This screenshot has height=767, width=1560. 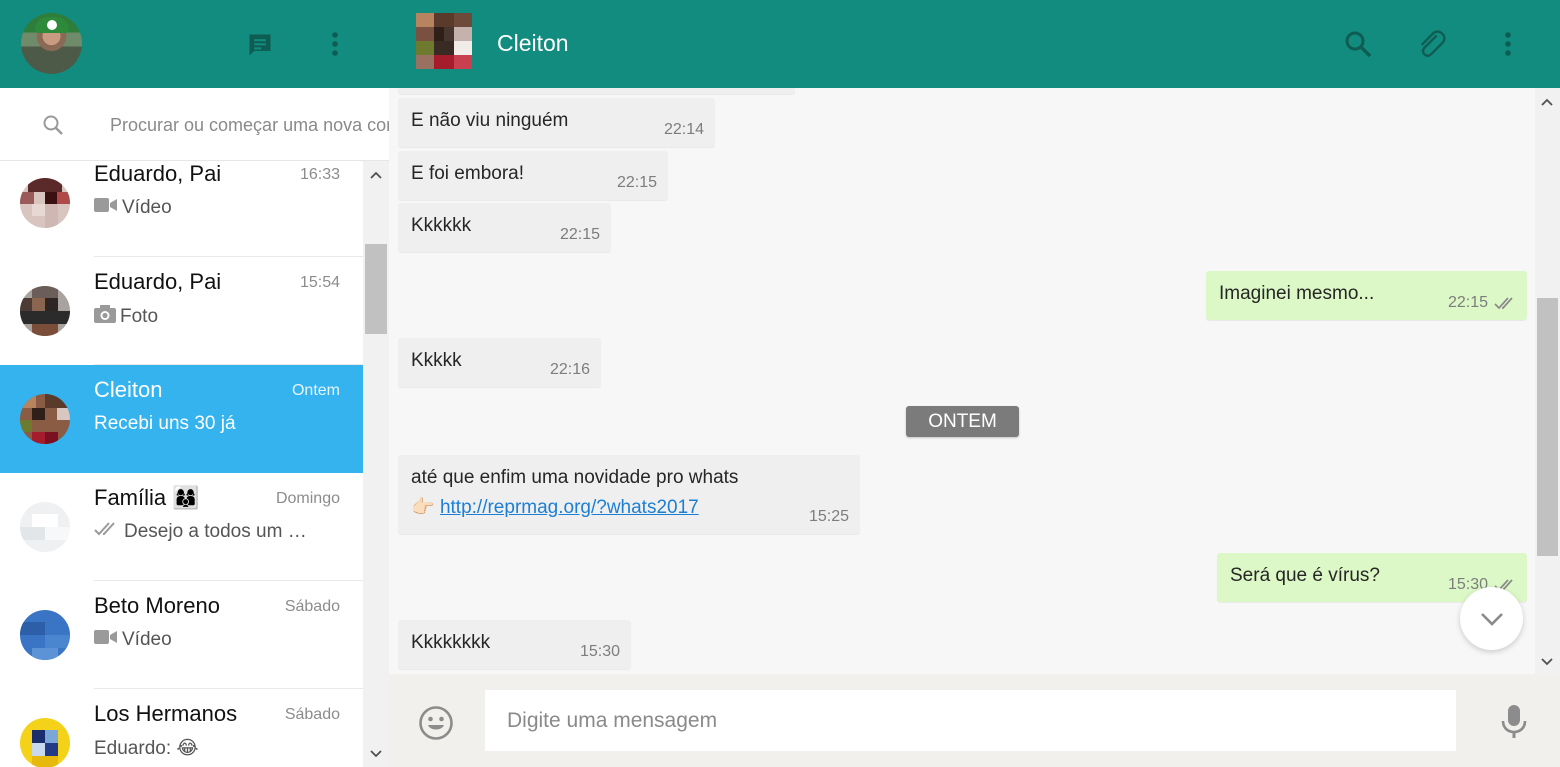 What do you see at coordinates (128, 389) in the screenshot?
I see `chat-name: Cleiton` at bounding box center [128, 389].